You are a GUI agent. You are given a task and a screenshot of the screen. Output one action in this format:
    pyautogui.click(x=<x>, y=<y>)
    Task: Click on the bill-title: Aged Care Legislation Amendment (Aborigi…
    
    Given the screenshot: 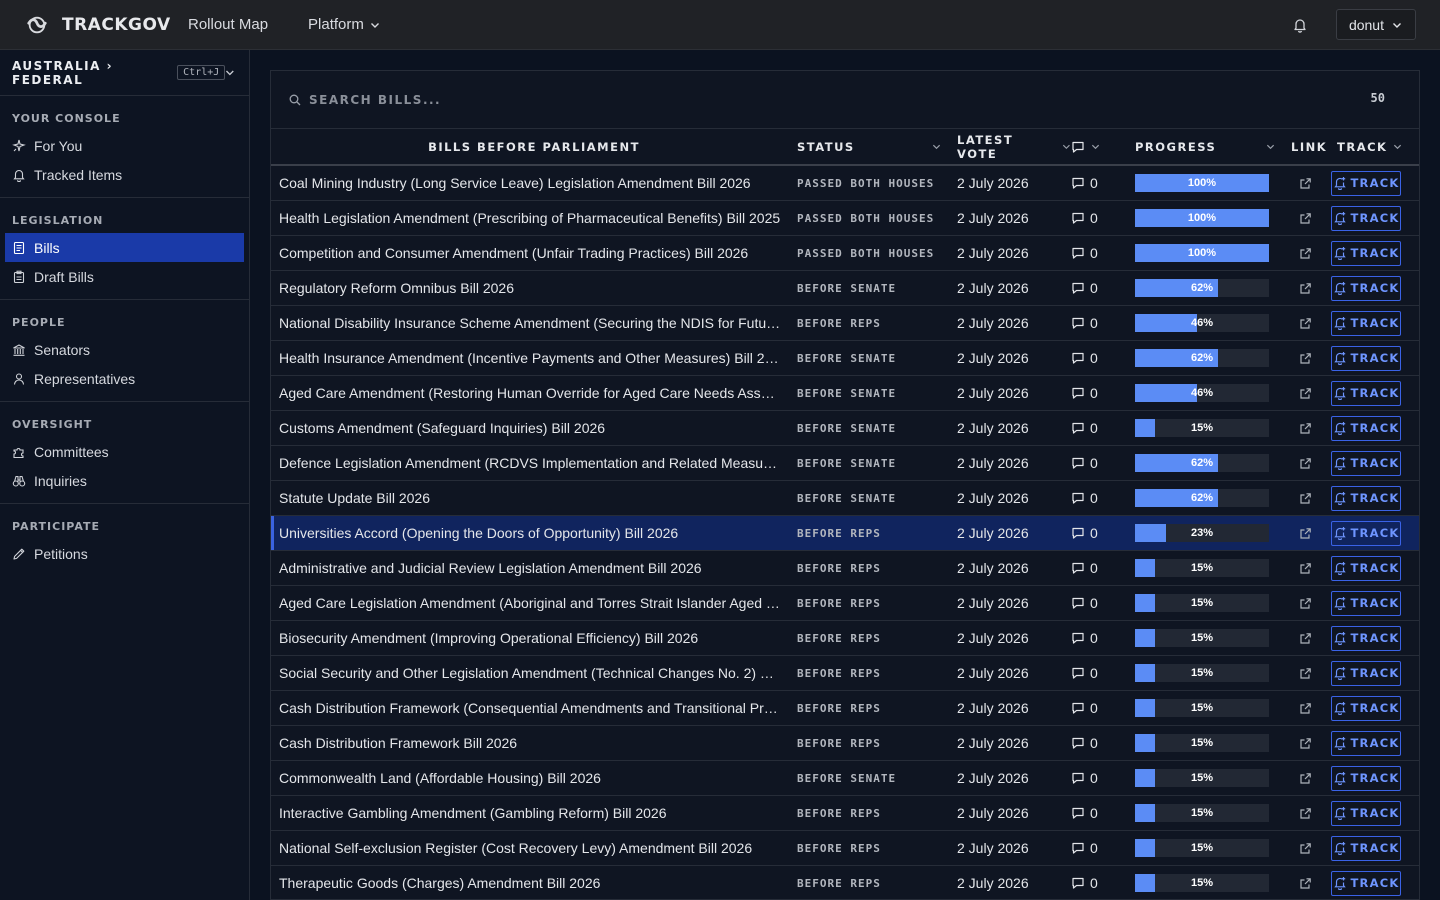 What is the action you would take?
    pyautogui.click(x=530, y=603)
    